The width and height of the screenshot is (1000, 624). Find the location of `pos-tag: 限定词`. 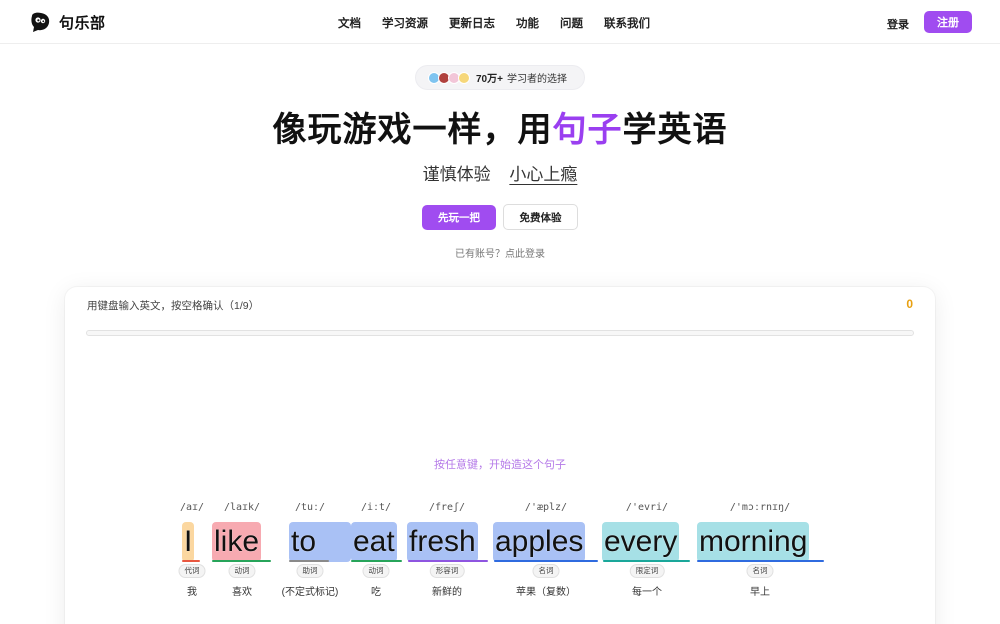

pos-tag: 限定词 is located at coordinates (647, 571).